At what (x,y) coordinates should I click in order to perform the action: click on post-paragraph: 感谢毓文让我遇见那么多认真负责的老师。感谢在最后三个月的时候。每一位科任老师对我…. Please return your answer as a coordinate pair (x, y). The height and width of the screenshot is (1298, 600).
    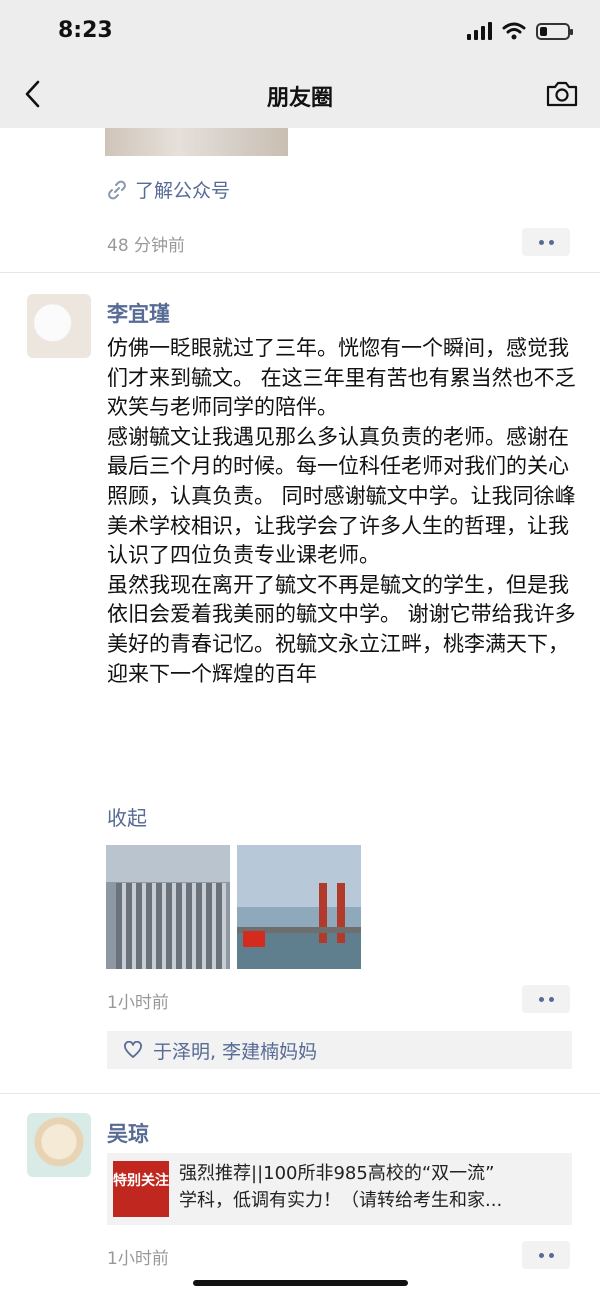
    Looking at the image, I should click on (341, 496).